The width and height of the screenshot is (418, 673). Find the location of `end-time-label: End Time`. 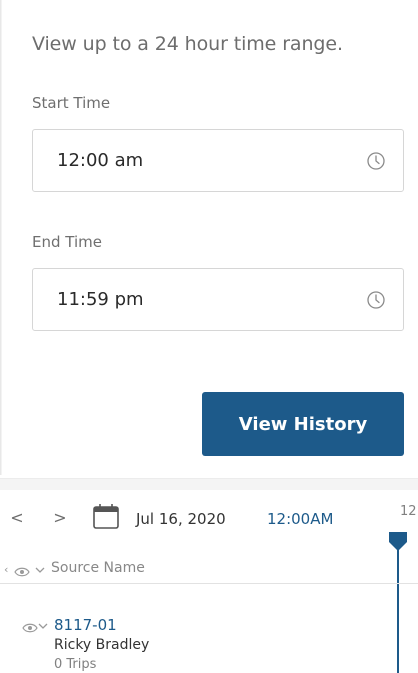

end-time-label: End Time is located at coordinates (67, 242).